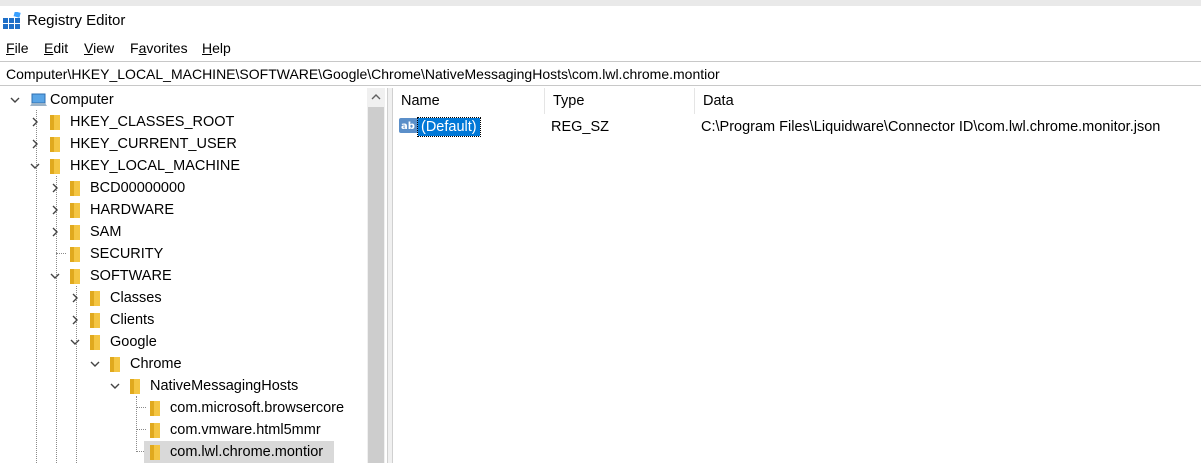  What do you see at coordinates (17, 48) in the screenshot?
I see `menu-file: File` at bounding box center [17, 48].